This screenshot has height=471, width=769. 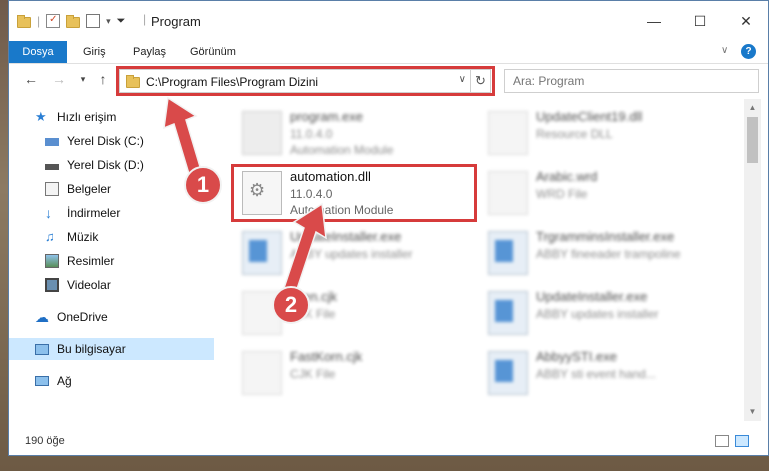 I want to click on annotation-arrows, so click(x=245, y=194).